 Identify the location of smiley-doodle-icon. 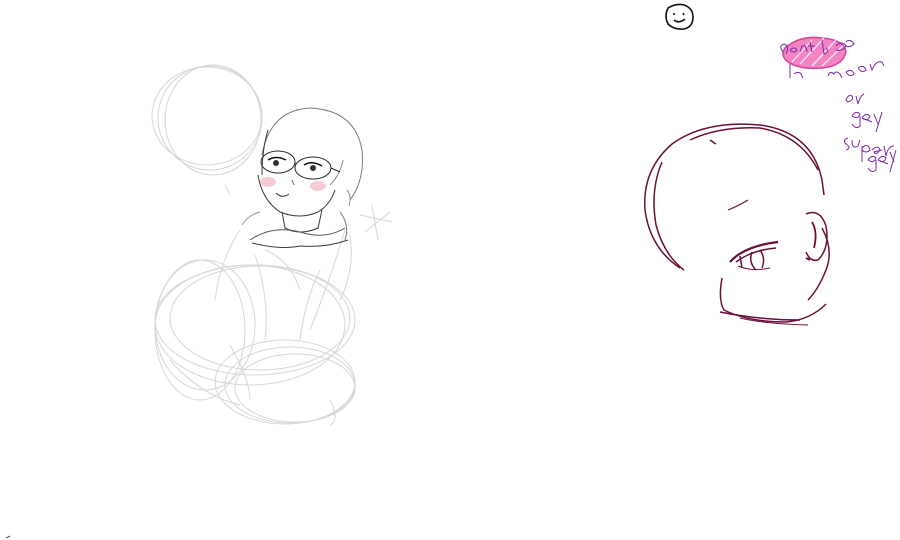
(679, 16).